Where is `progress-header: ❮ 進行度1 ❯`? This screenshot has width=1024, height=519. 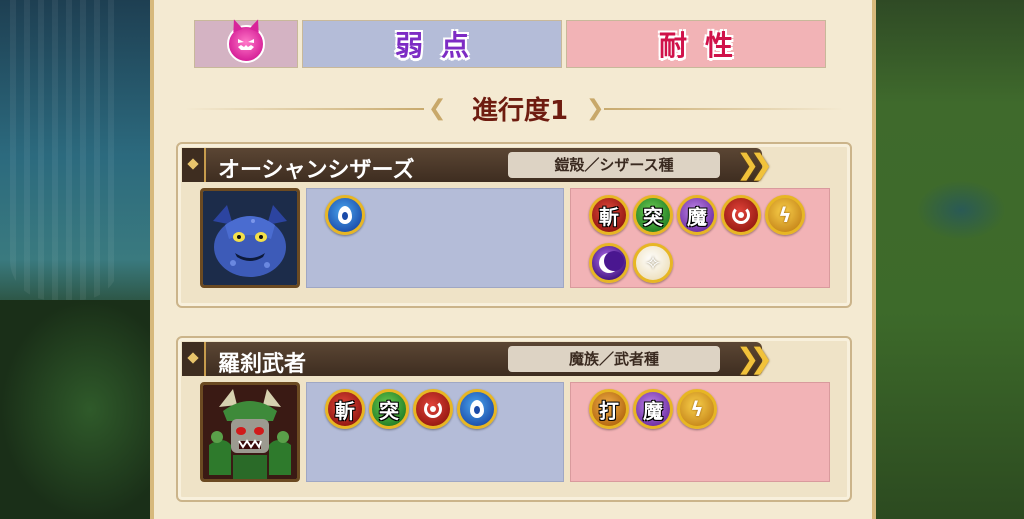
progress-header: ❮ 進行度1 ❯ is located at coordinates (514, 108).